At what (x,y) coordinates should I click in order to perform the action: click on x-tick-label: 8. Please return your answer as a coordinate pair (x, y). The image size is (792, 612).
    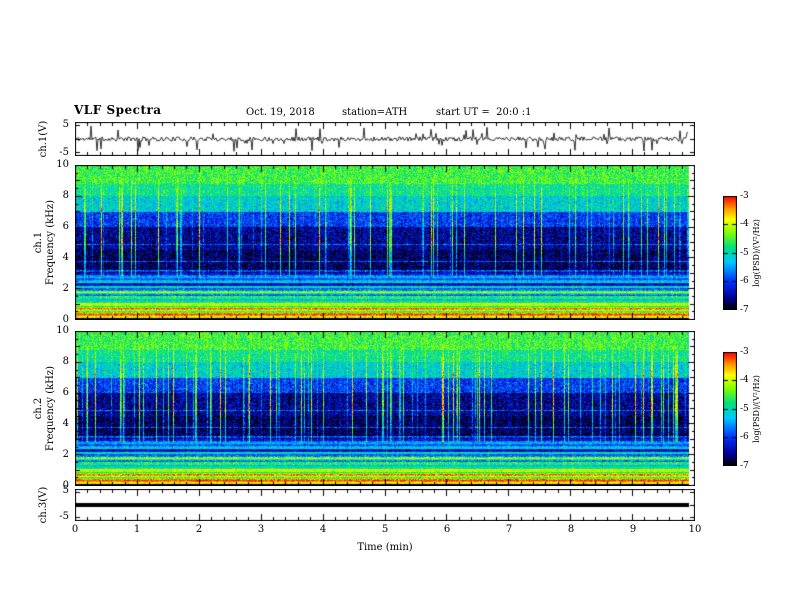
    Looking at the image, I should click on (571, 529).